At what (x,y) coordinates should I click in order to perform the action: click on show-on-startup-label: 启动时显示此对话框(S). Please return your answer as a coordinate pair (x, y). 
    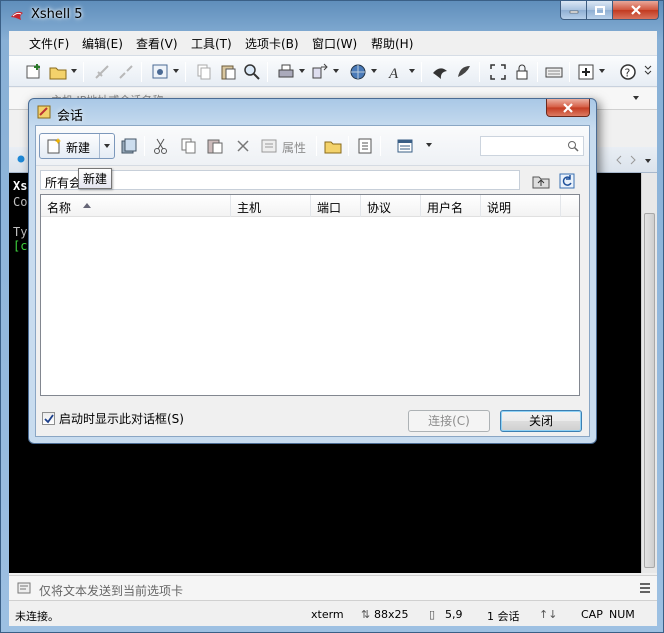
    Looking at the image, I should click on (121, 419).